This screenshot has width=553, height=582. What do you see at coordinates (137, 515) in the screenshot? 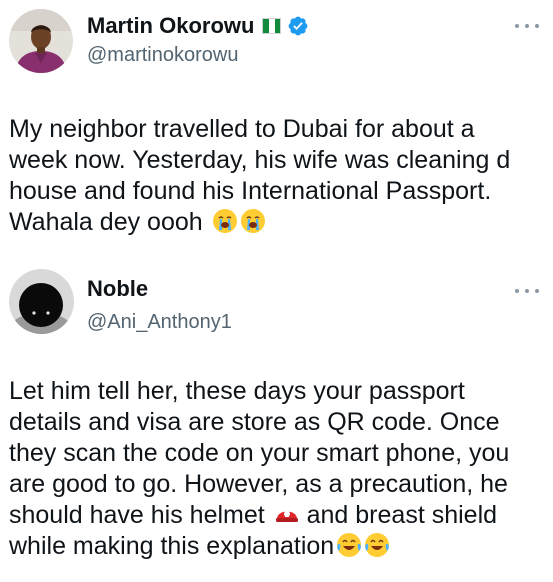
I see `tweet-text-fragment: should have his helmet` at bounding box center [137, 515].